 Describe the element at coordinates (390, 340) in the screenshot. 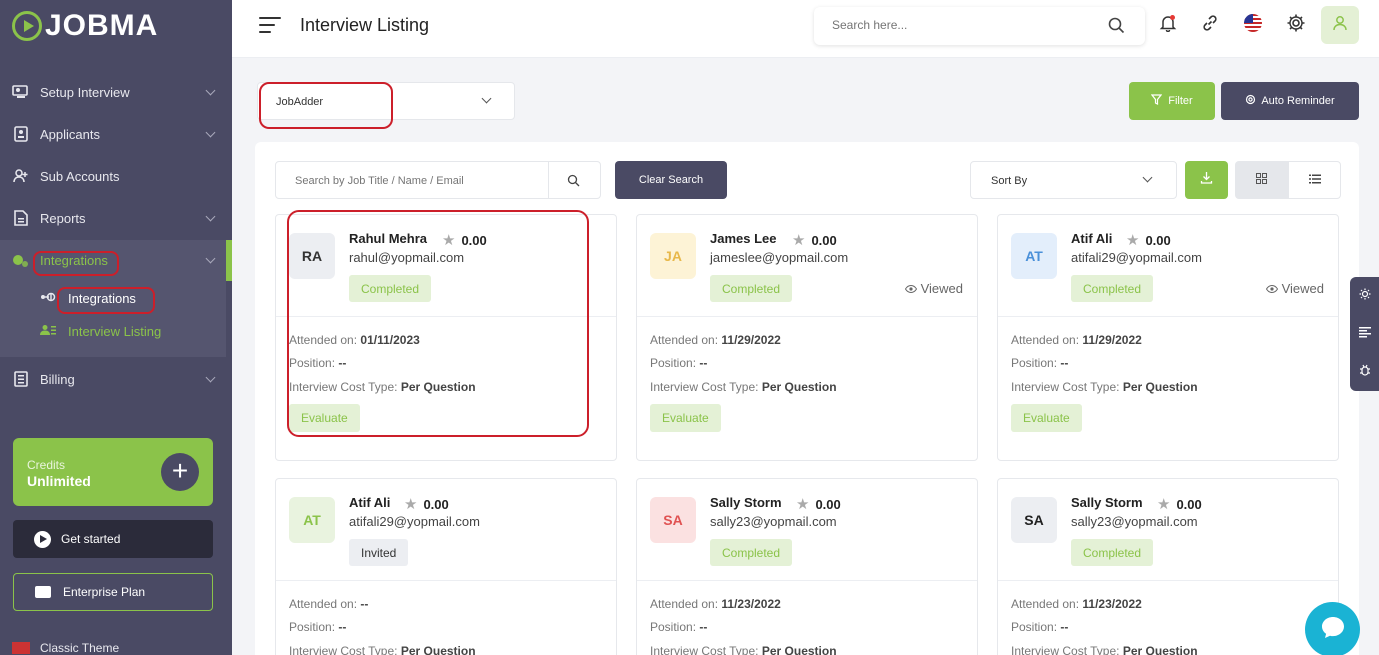

I see `attended-value: 01/11/2023` at that location.